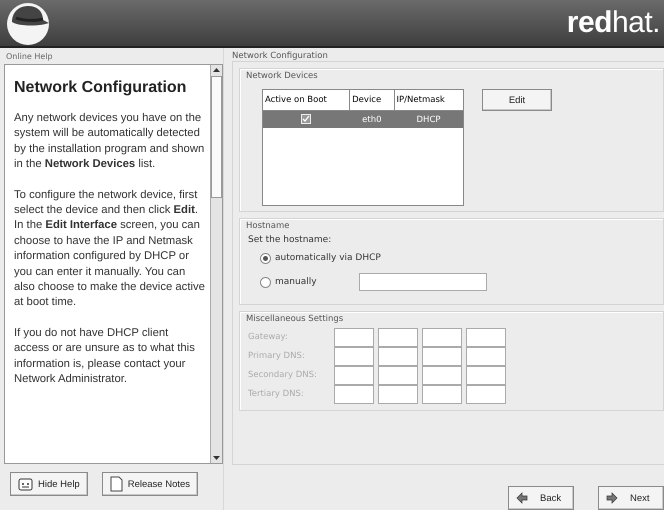 This screenshot has height=510, width=664. I want to click on frame-label: Network Devices, so click(282, 76).